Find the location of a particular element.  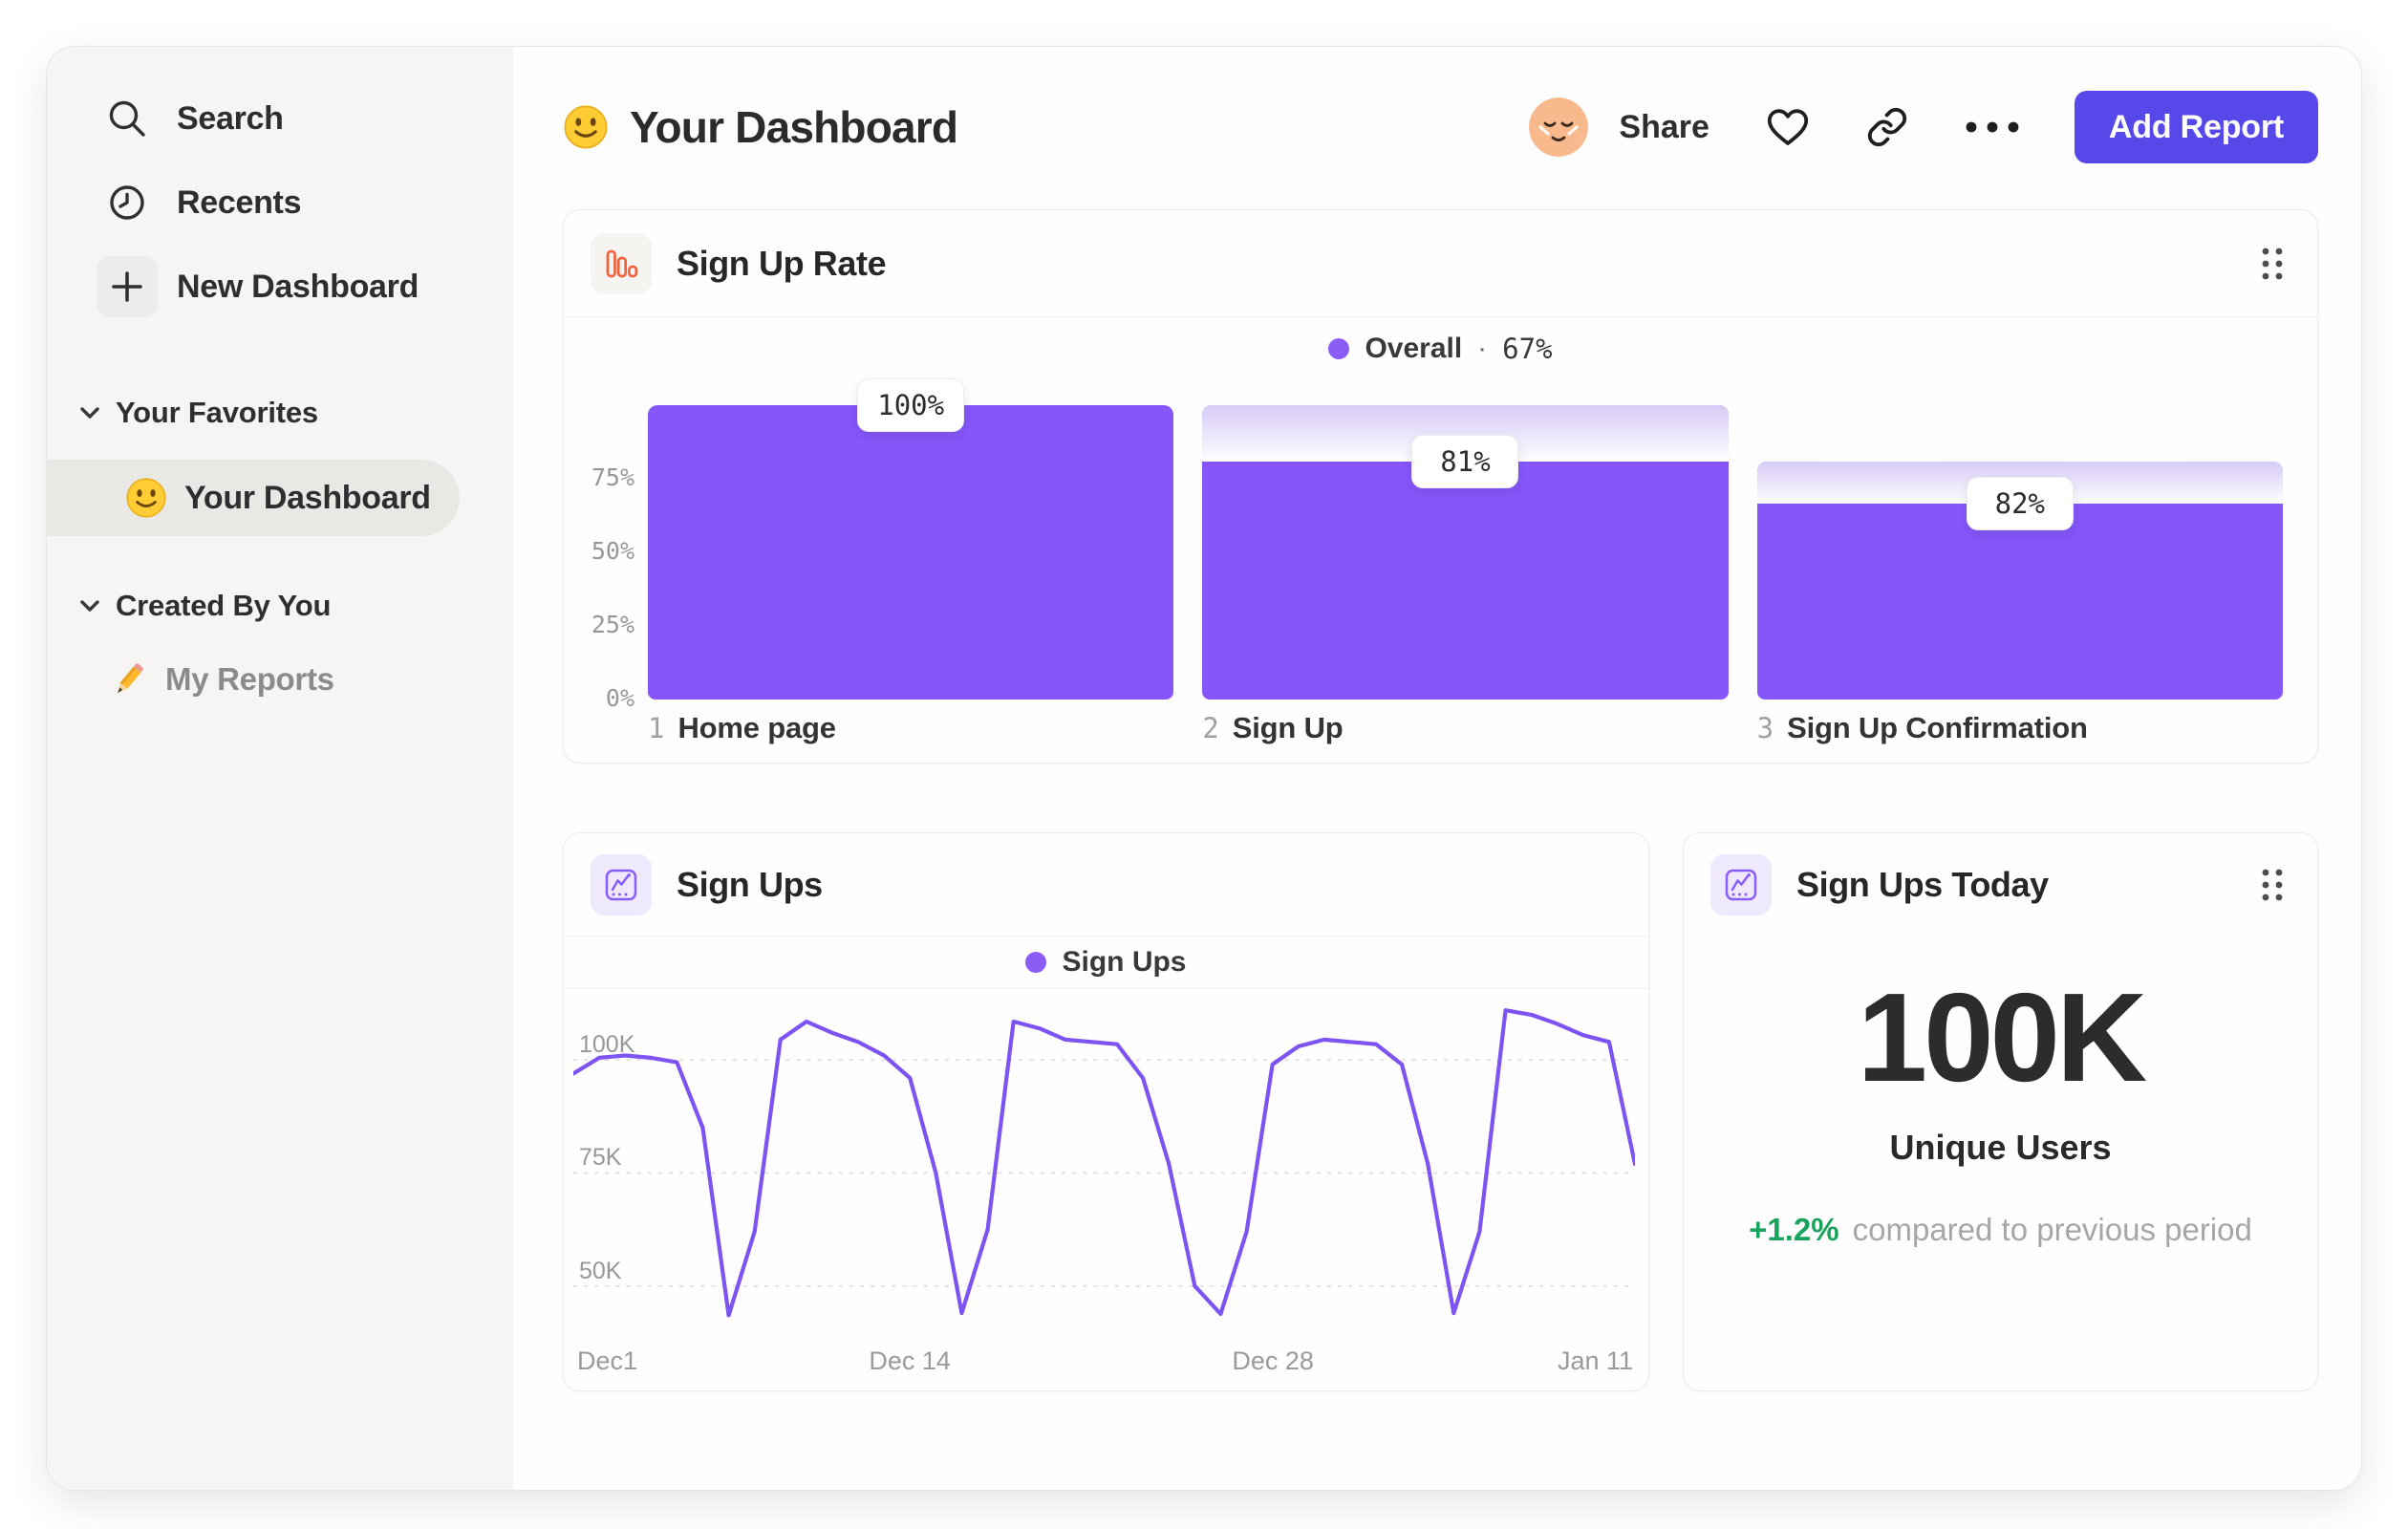

legend-value: 67% is located at coordinates (1528, 349).